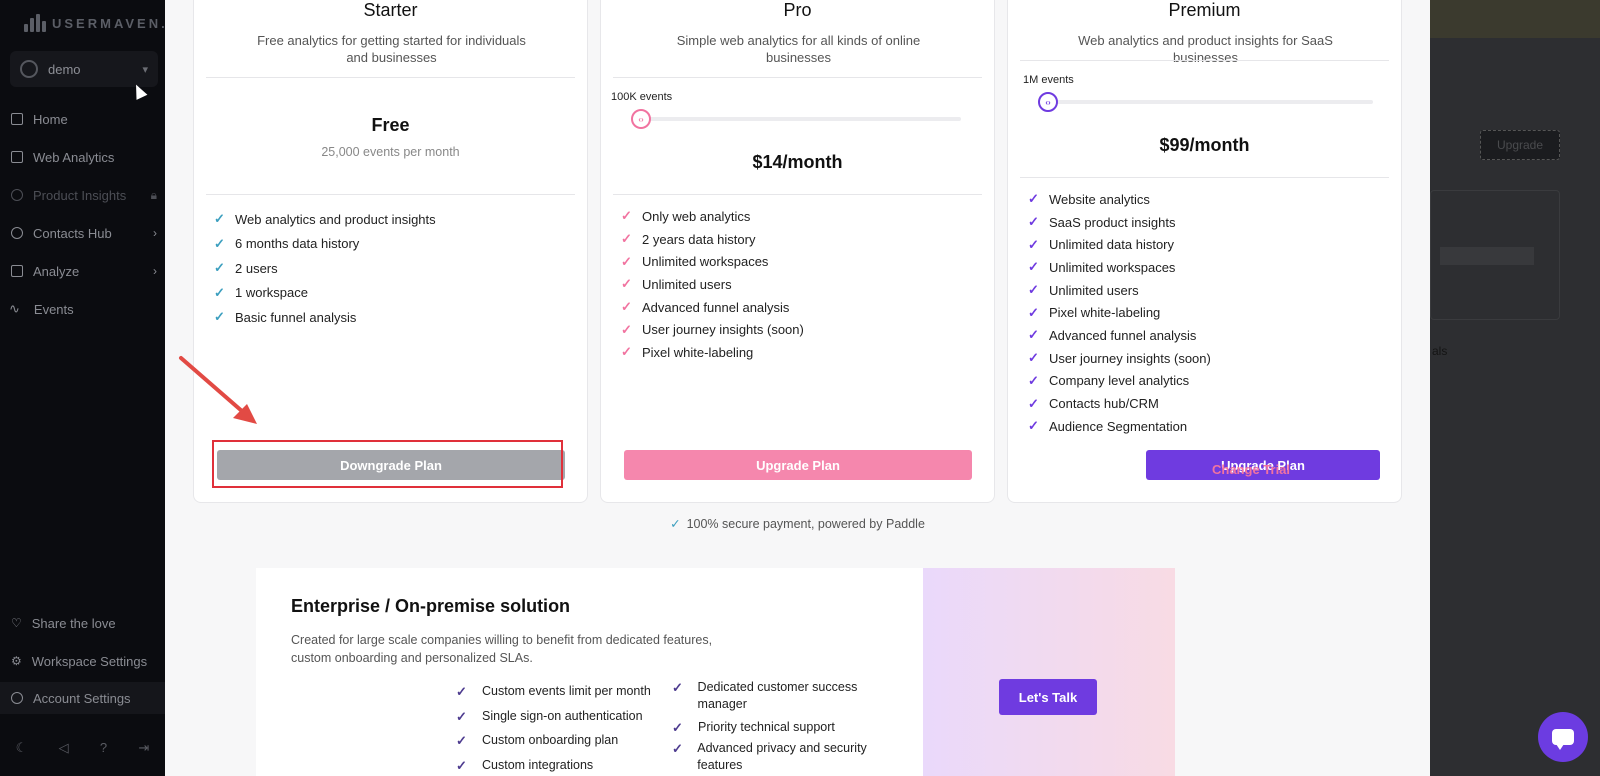  What do you see at coordinates (35, 23) in the screenshot?
I see `logo-bars-icon` at bounding box center [35, 23].